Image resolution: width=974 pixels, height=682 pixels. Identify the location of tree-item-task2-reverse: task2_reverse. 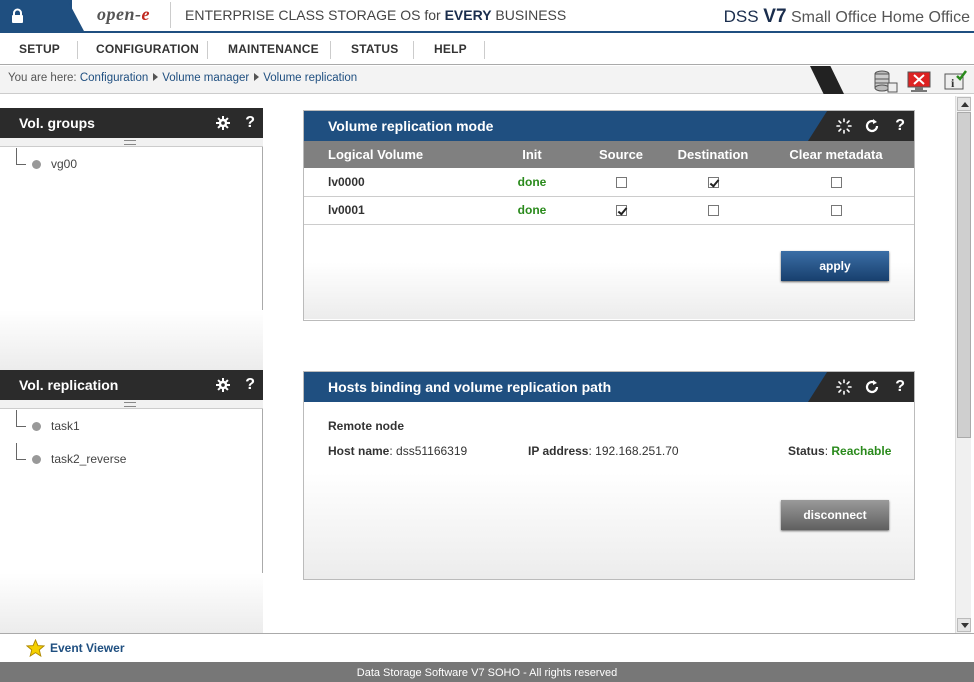
(131, 459).